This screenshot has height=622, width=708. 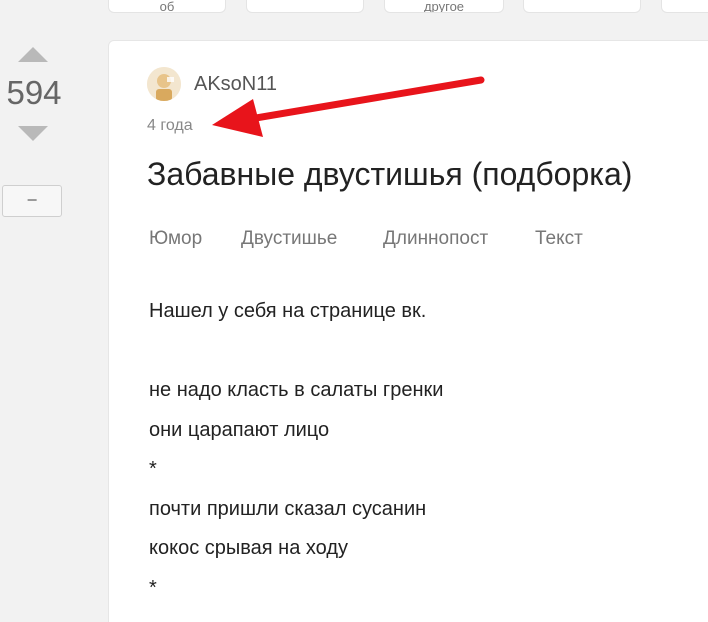 I want to click on body-line: почти пришли сказал сусанин, so click(x=288, y=508).